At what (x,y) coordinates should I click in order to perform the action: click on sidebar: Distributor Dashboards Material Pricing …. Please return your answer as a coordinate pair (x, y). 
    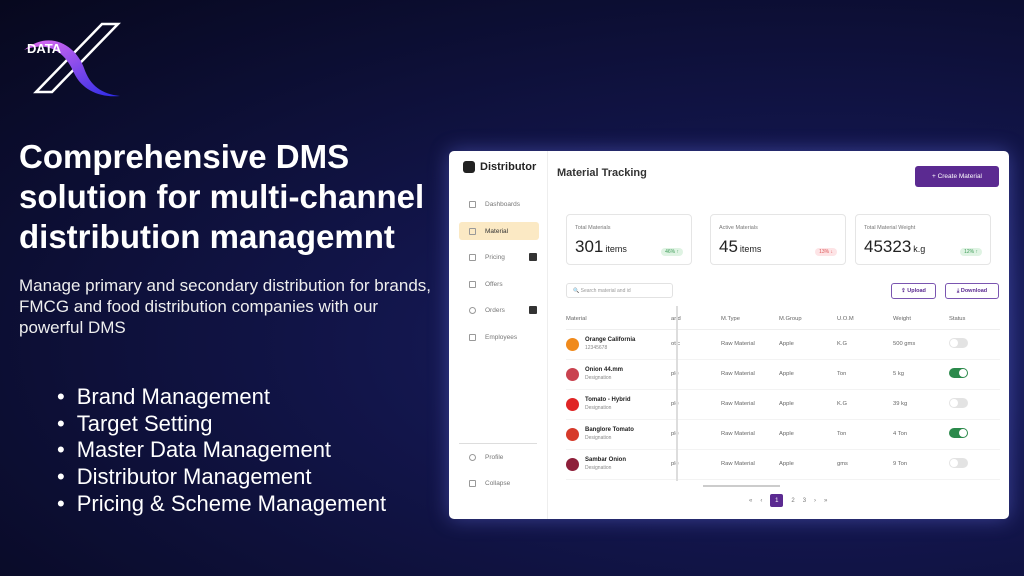
    Looking at the image, I should click on (498, 335).